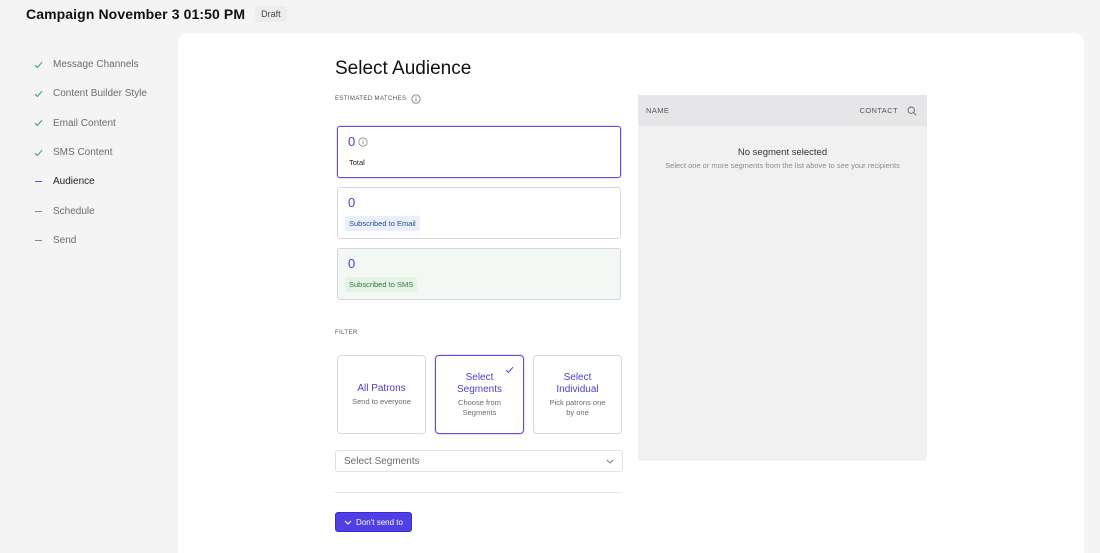 Image resolution: width=1100 pixels, height=553 pixels. What do you see at coordinates (479, 407) in the screenshot?
I see `option-subtitle: Choose from Segments` at bounding box center [479, 407].